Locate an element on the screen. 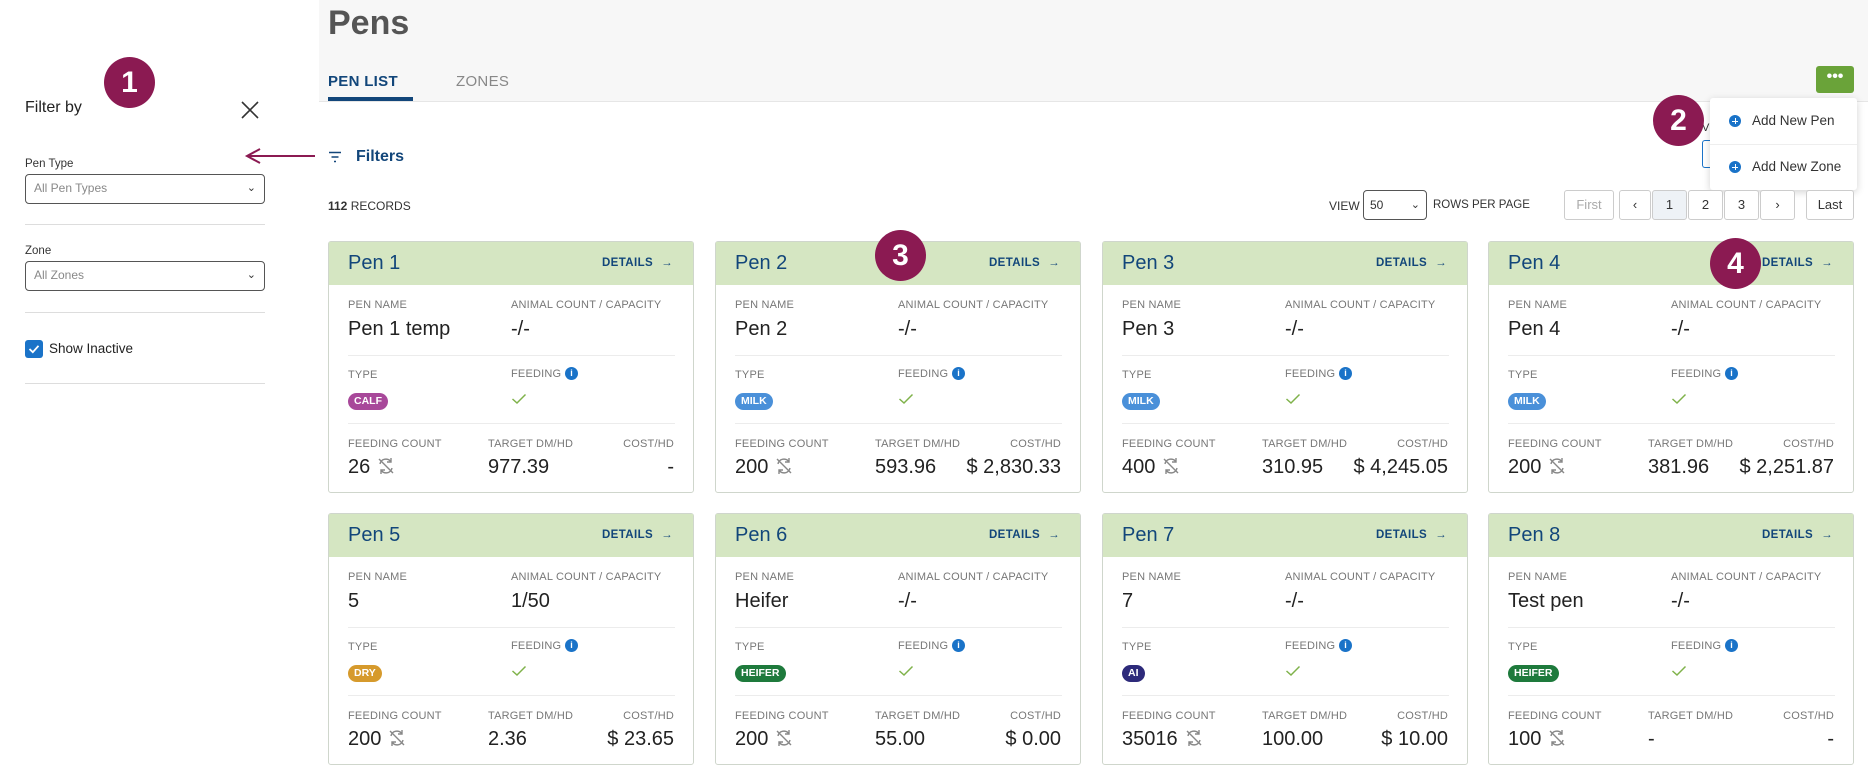 Image resolution: width=1868 pixels, height=774 pixels. cost-value: - is located at coordinates (670, 467).